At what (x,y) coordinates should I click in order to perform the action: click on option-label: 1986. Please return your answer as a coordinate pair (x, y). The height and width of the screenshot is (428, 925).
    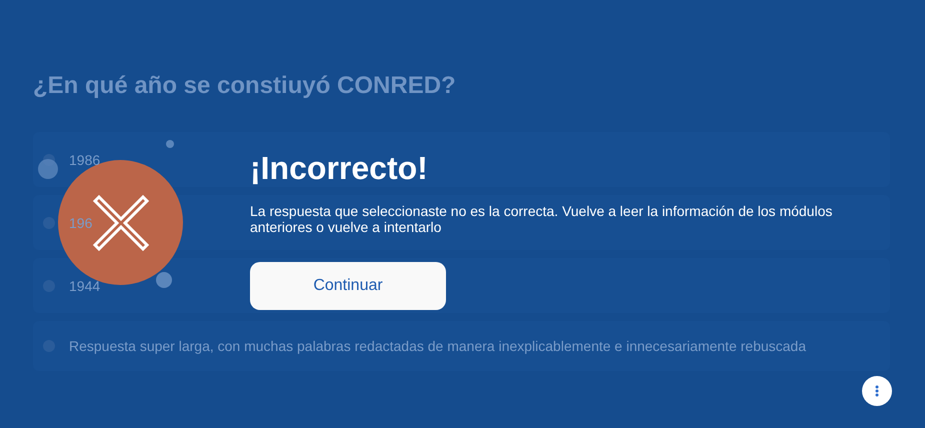
    Looking at the image, I should click on (84, 160).